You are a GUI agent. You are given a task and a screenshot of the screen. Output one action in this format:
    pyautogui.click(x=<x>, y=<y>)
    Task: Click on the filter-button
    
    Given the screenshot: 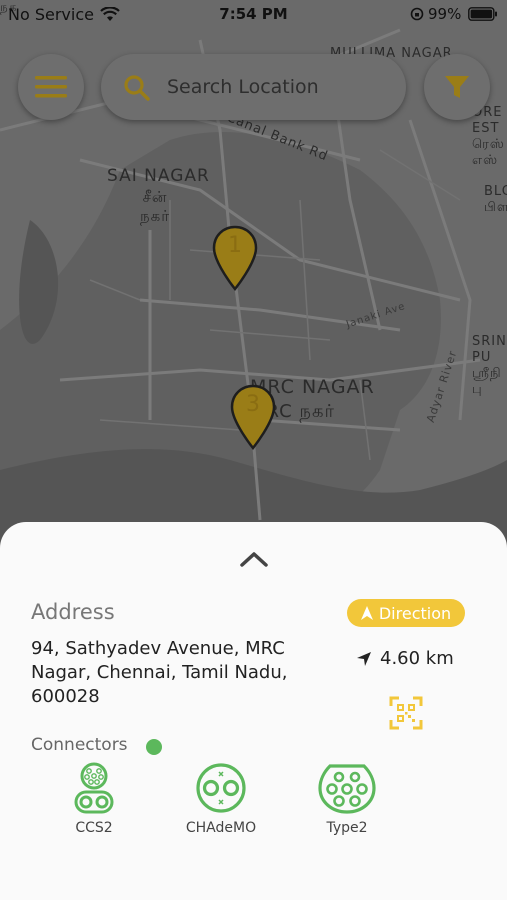 What is the action you would take?
    pyautogui.click(x=457, y=87)
    